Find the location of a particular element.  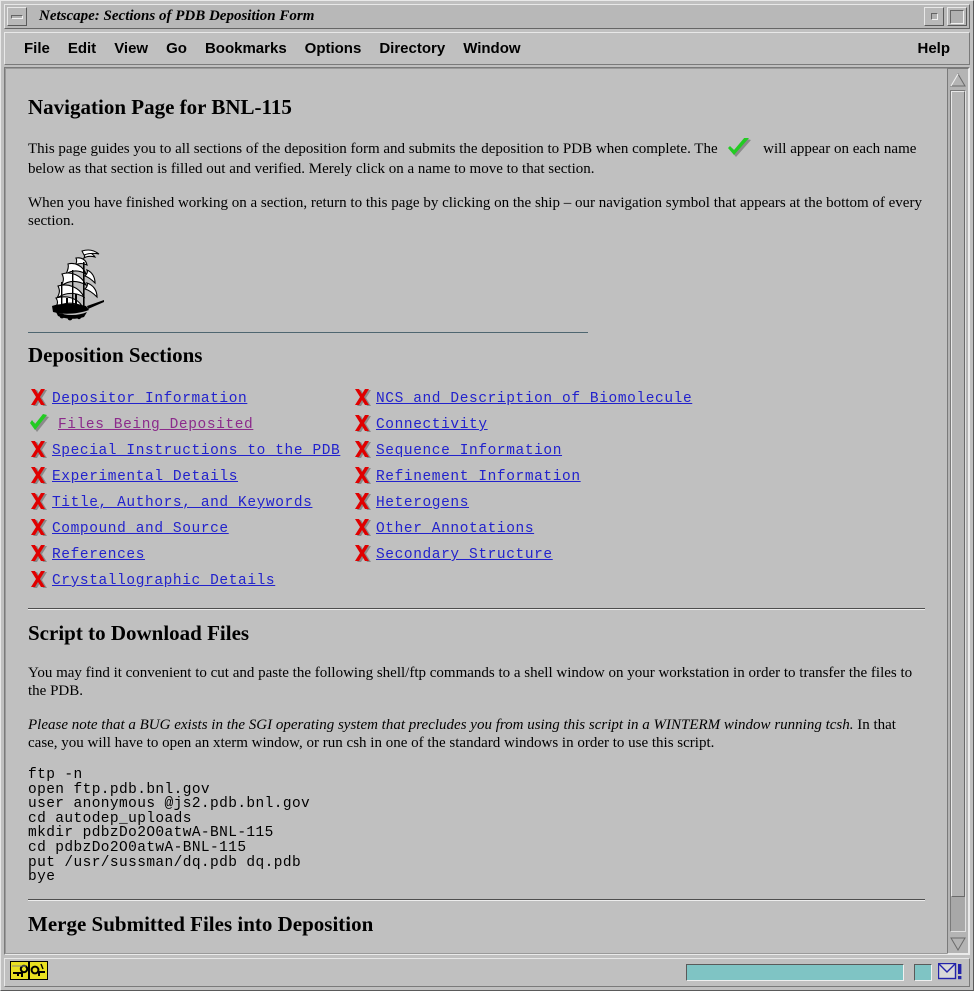

window-restore-button is located at coordinates (934, 16).